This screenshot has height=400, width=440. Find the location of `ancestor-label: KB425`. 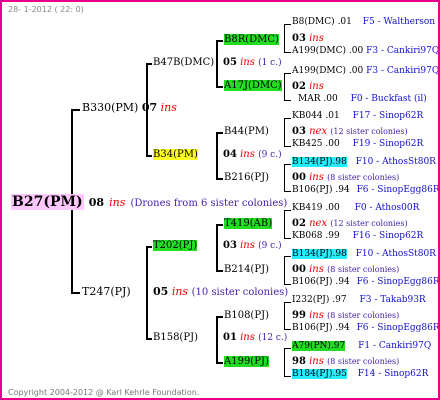

ancestor-label: KB425 is located at coordinates (307, 144).